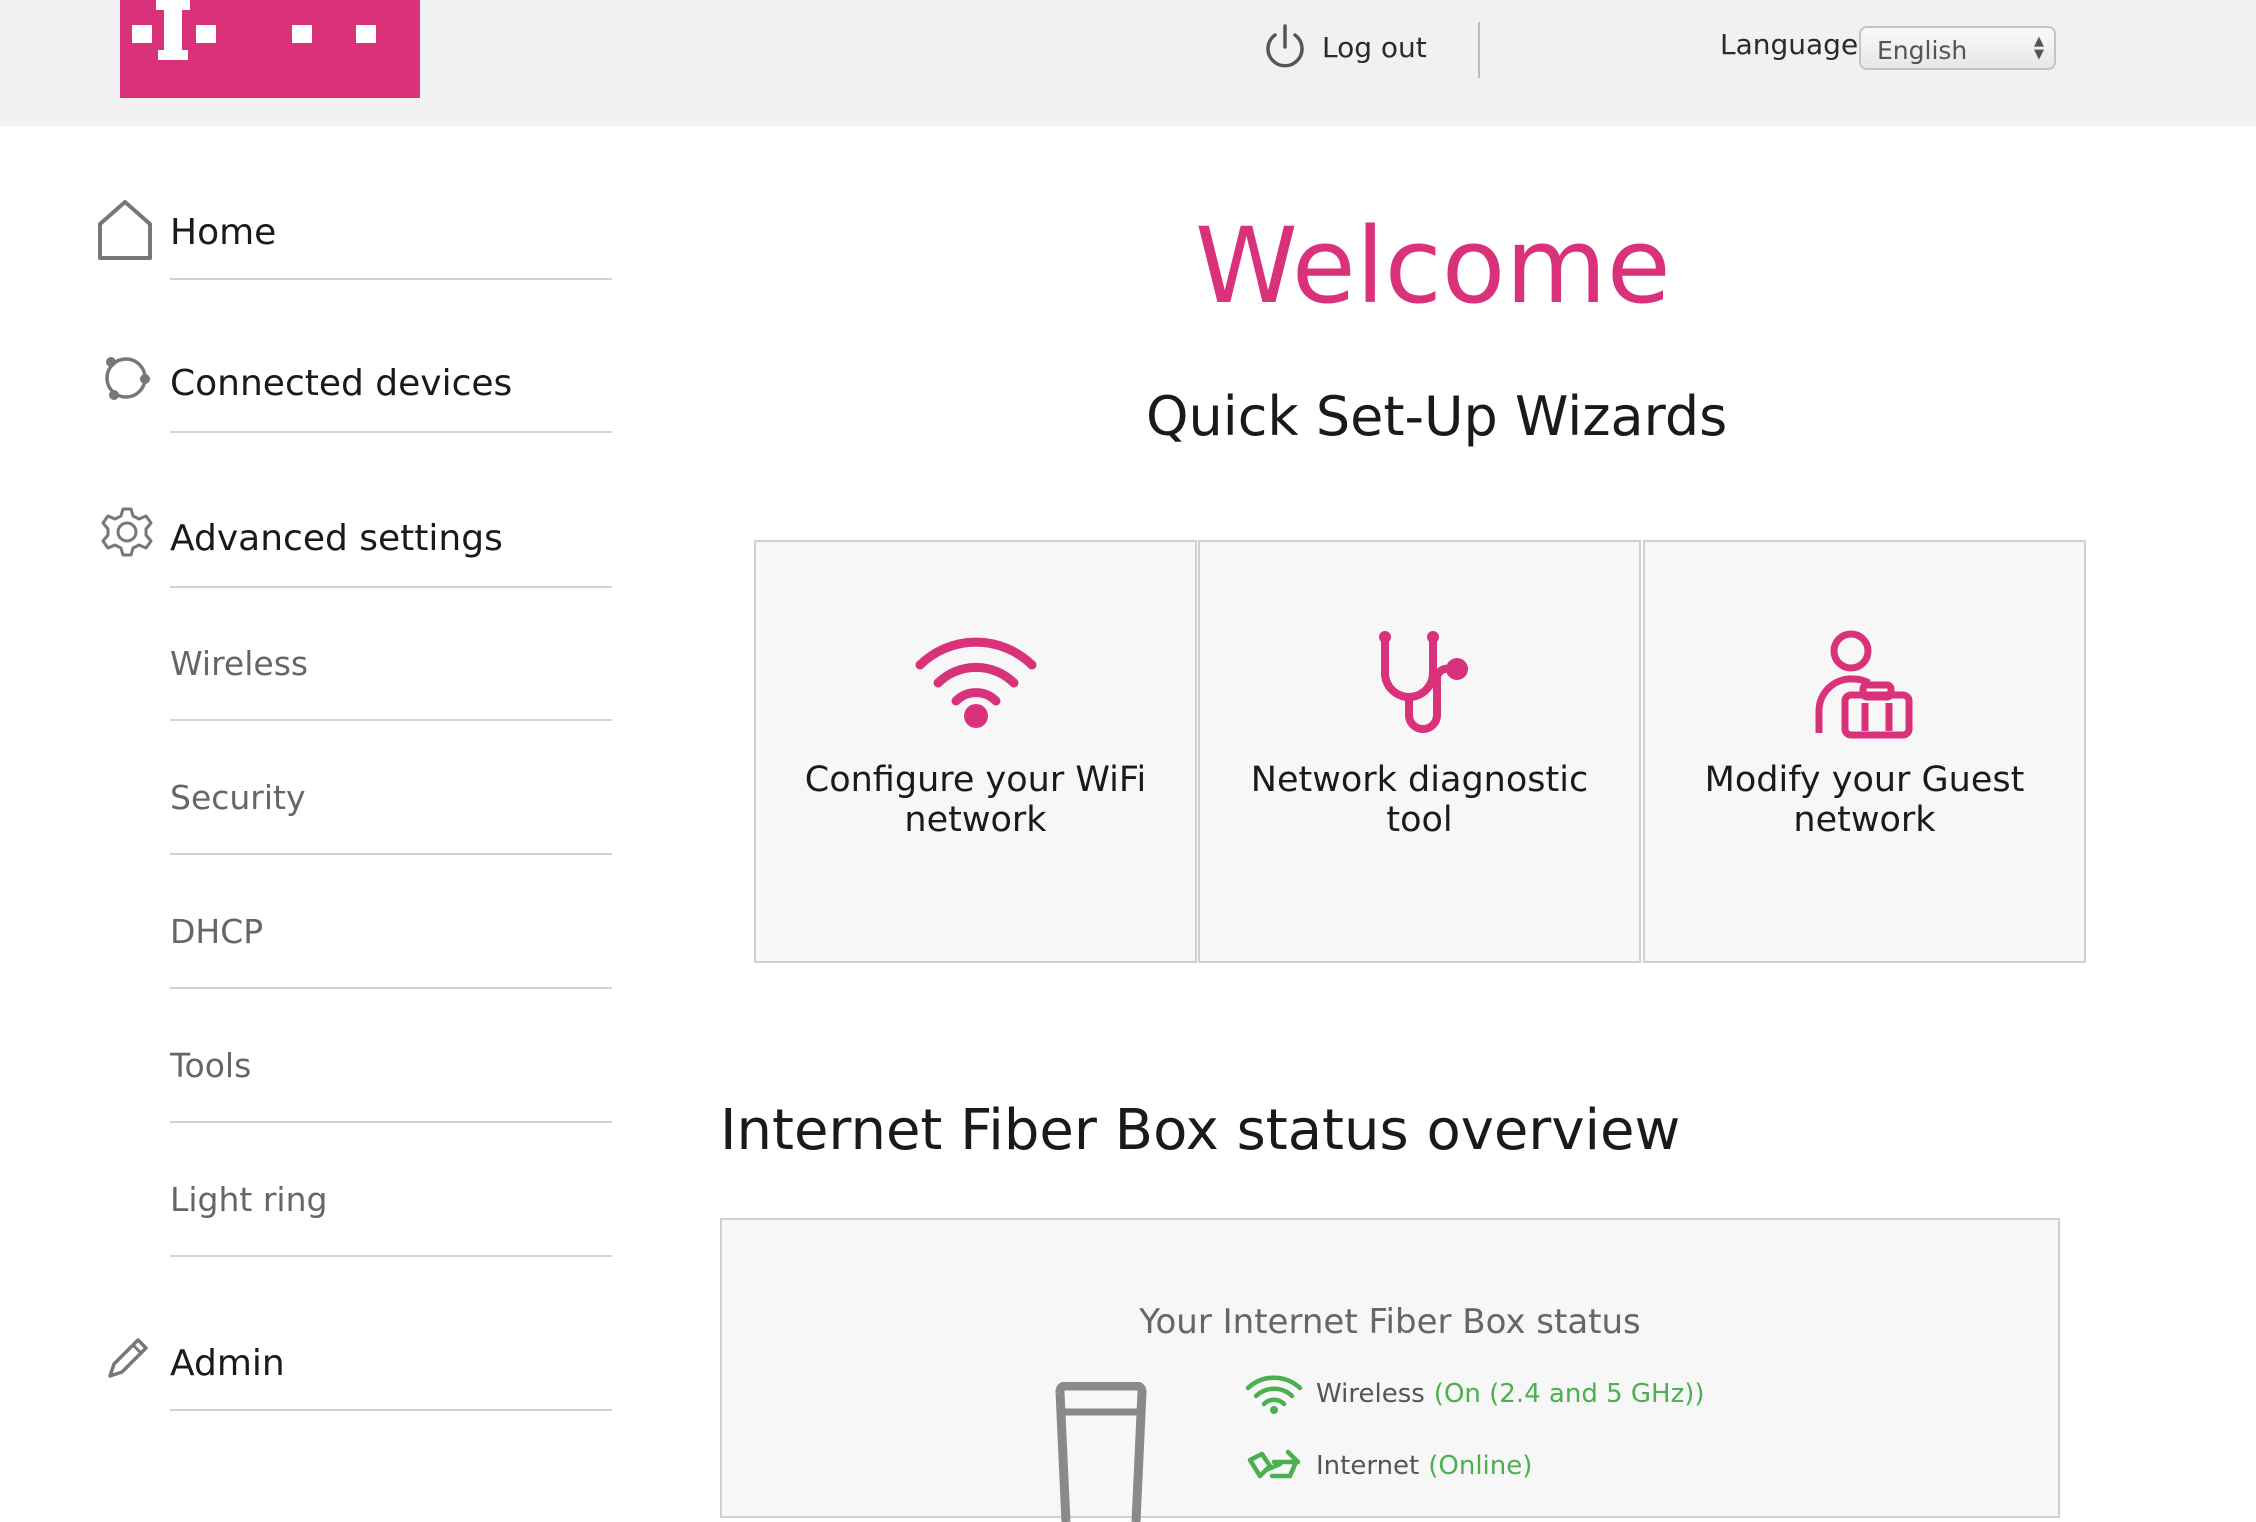 The width and height of the screenshot is (2256, 1522). I want to click on header: Log out Language English ▲ ▼, so click(1128, 63).